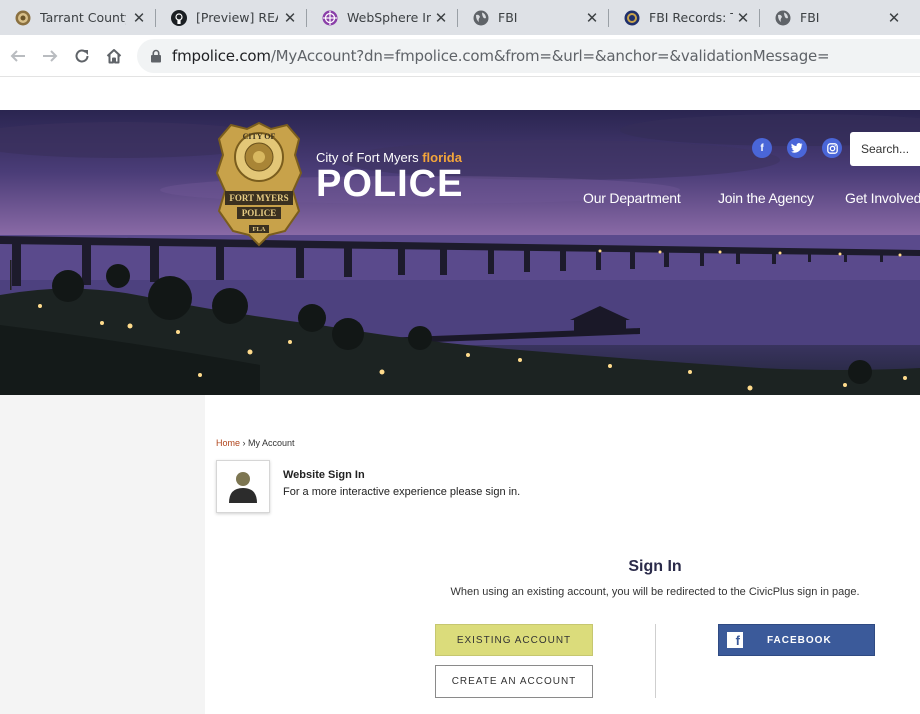  I want to click on facebook-icon: f, so click(735, 640).